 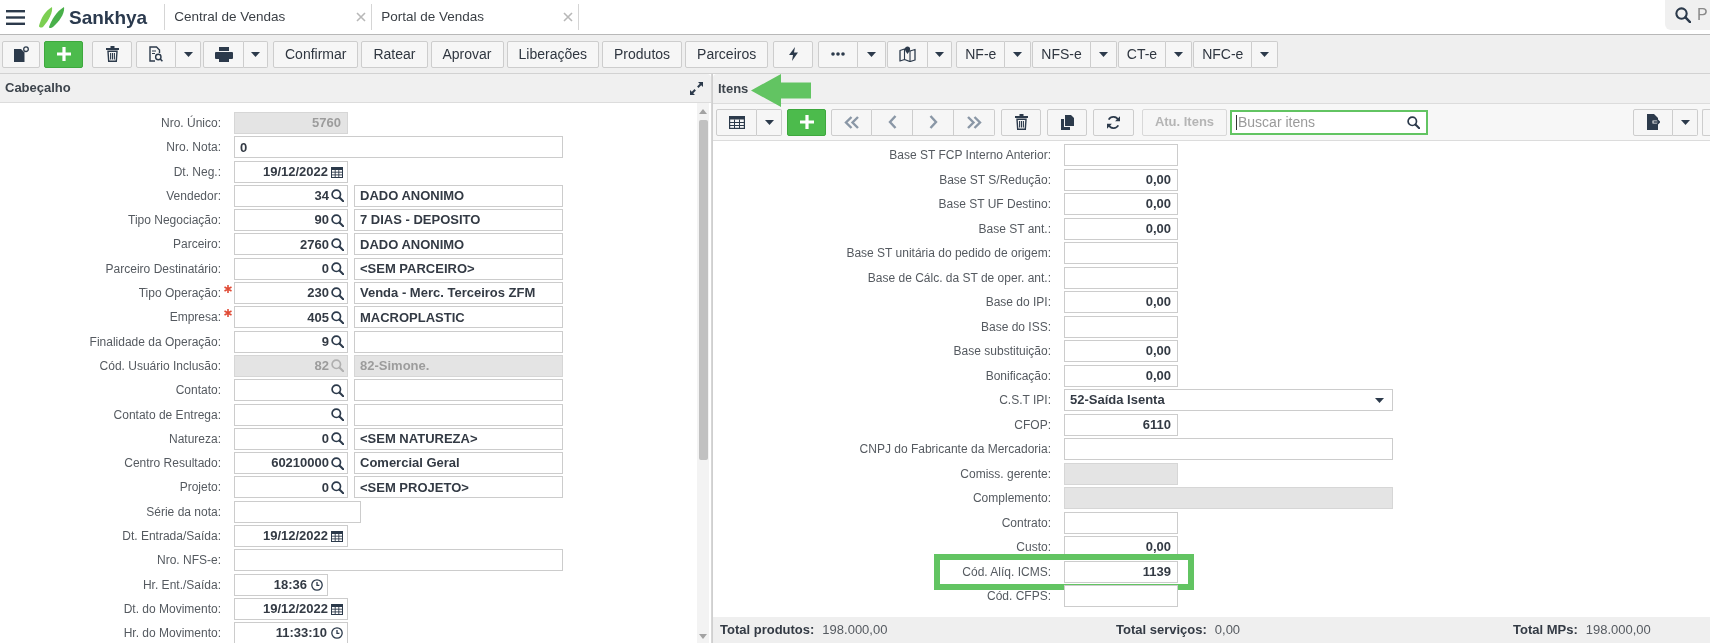 I want to click on lightning-button, so click(x=793, y=54).